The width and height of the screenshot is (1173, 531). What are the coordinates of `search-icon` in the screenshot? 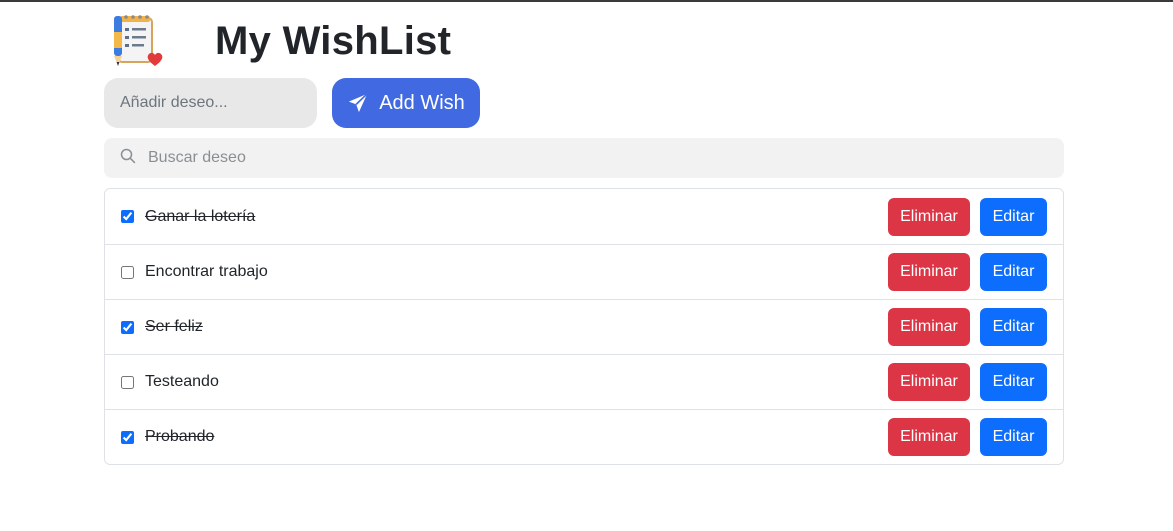 It's located at (128, 158).